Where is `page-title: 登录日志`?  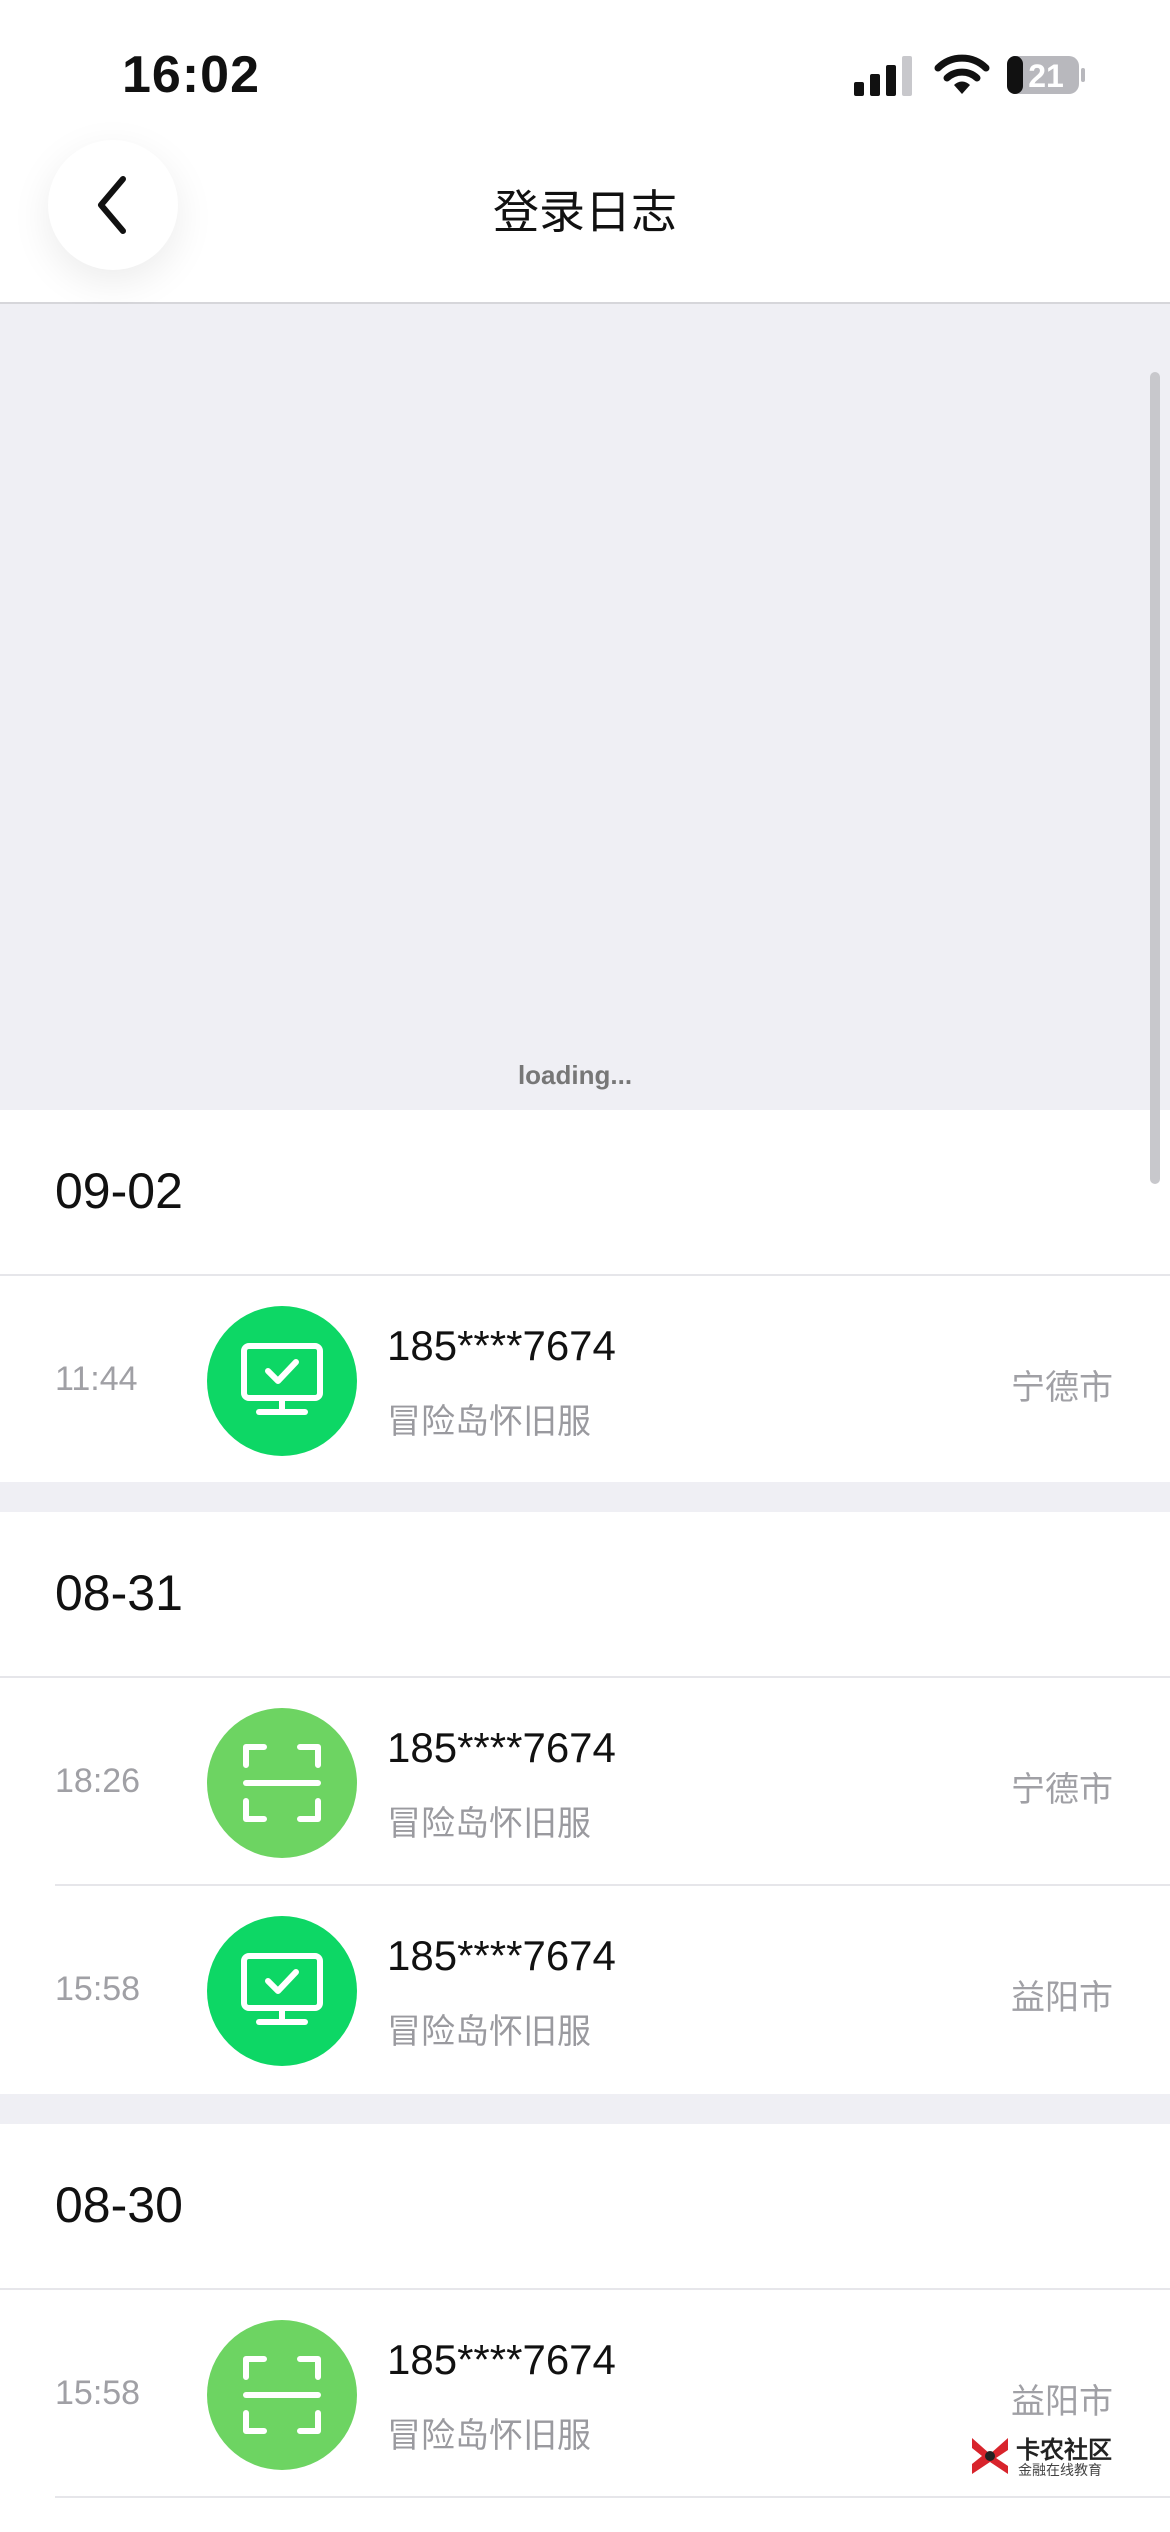 page-title: 登录日志 is located at coordinates (585, 212).